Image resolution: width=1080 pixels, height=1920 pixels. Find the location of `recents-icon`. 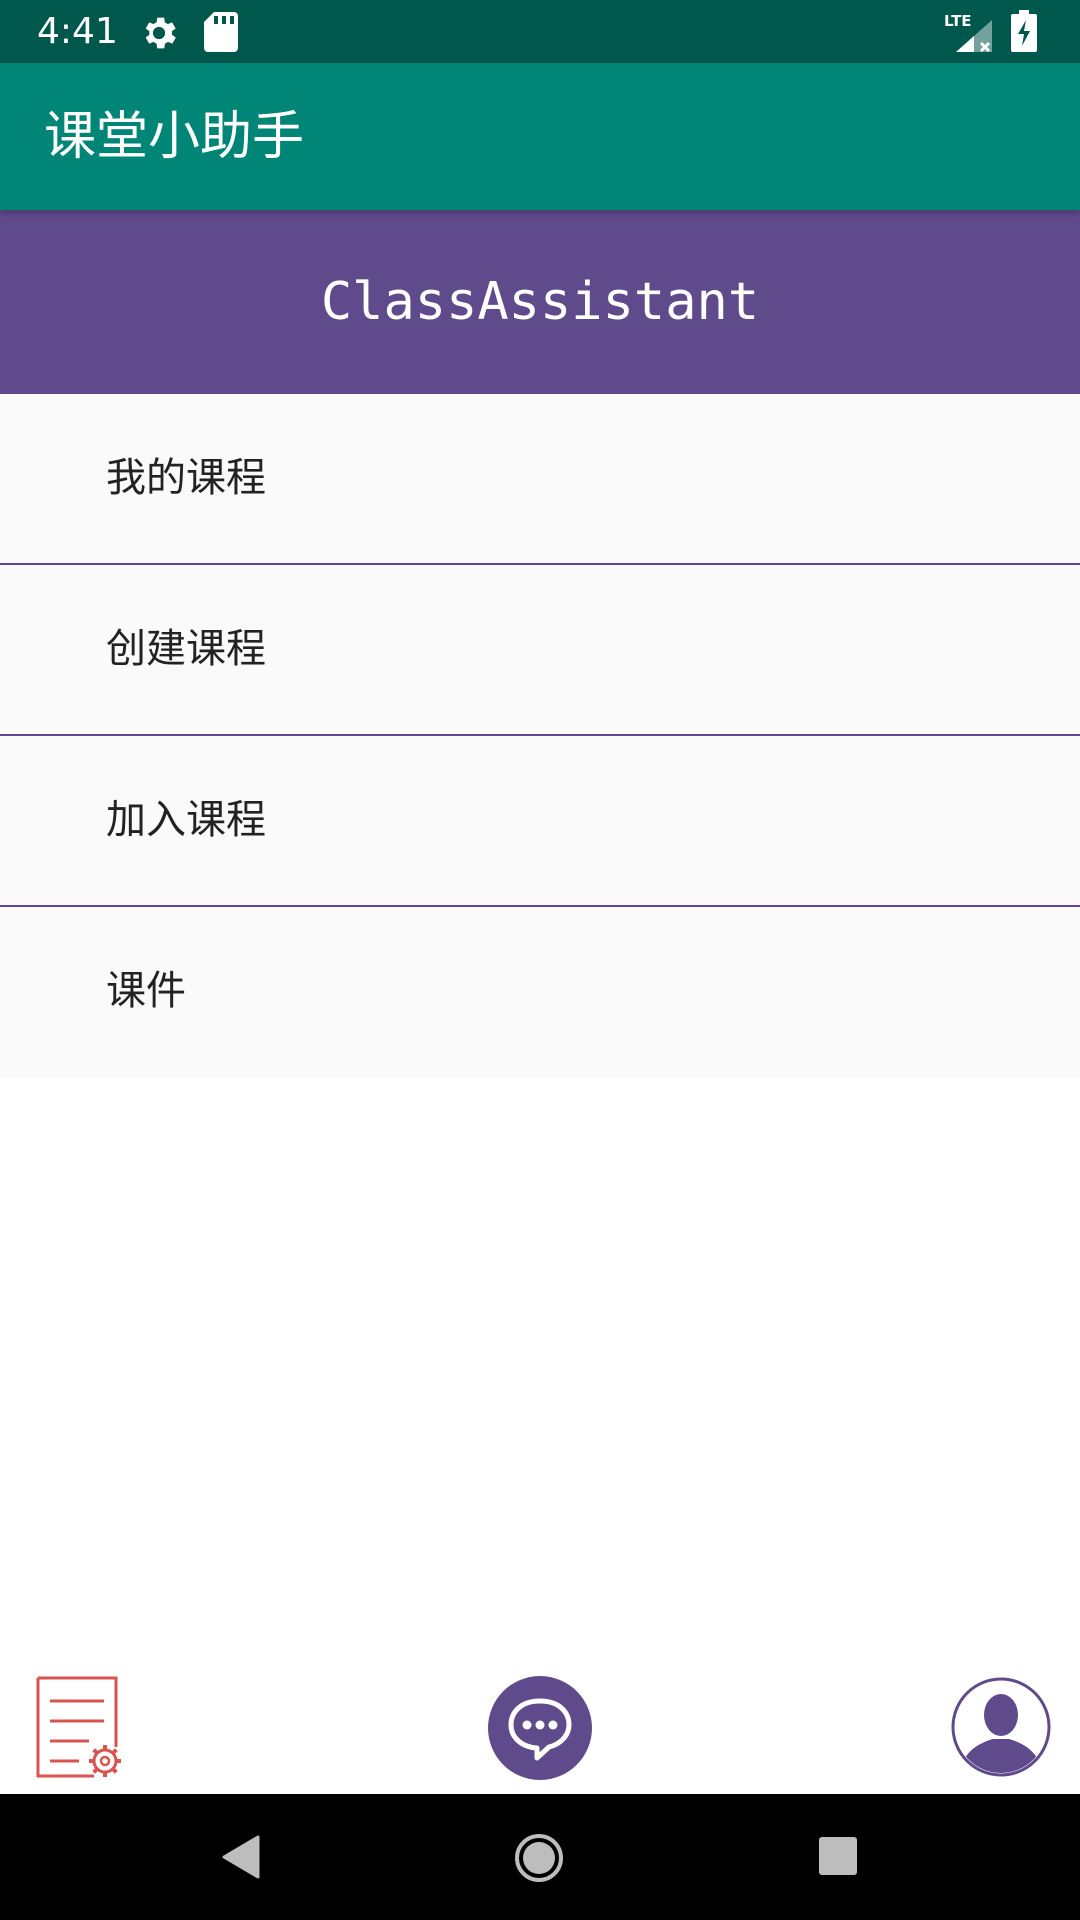

recents-icon is located at coordinates (838, 1858).